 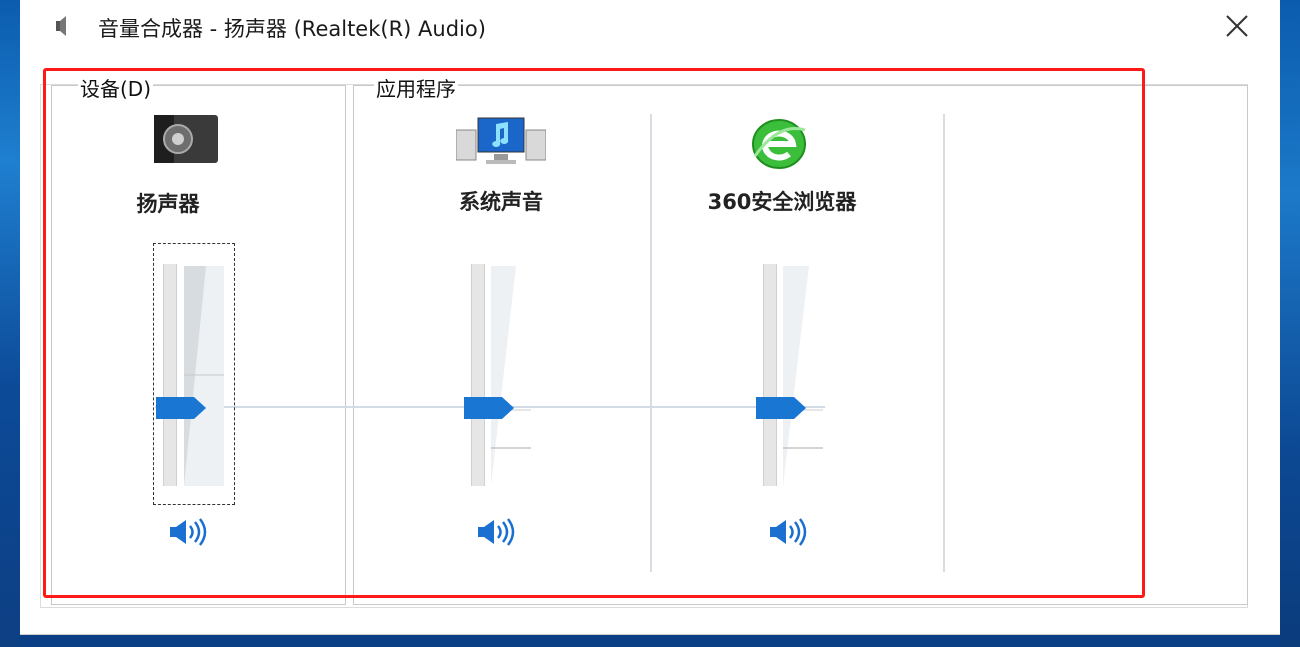 I want to click on close-button, so click(x=1238, y=26).